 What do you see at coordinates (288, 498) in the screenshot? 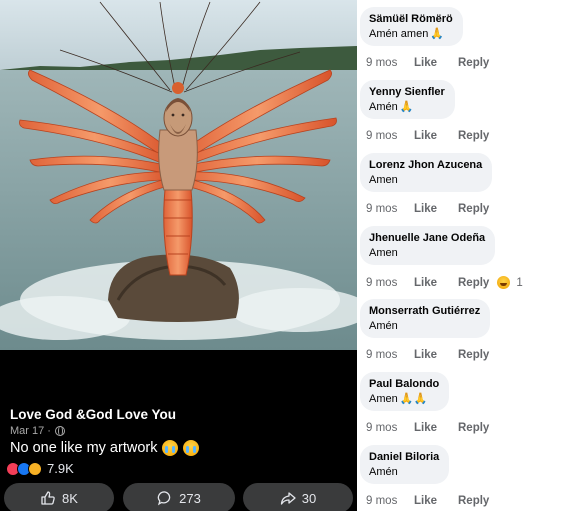
I see `share-icon` at bounding box center [288, 498].